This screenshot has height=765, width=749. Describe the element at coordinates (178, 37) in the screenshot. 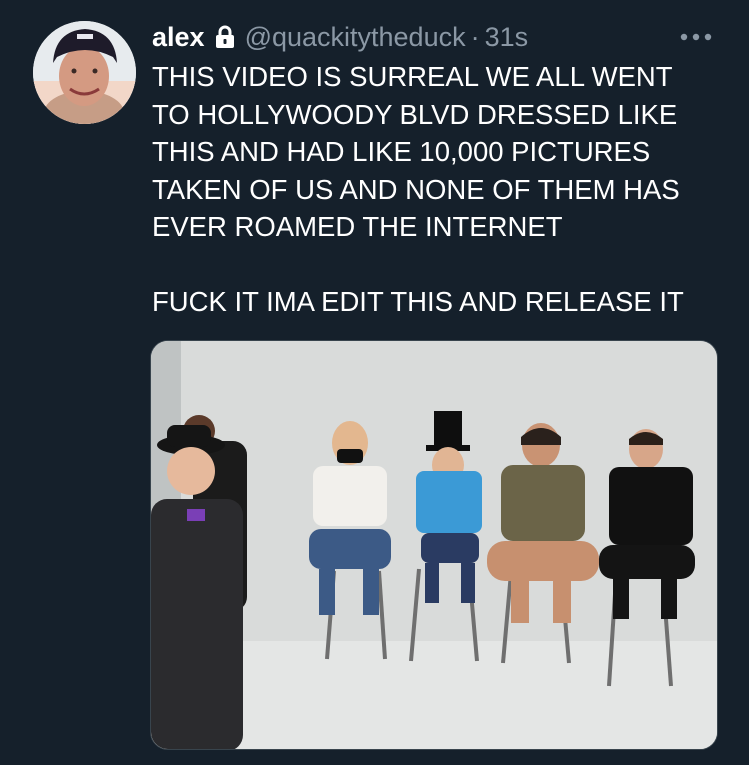

I see `display-name: alex` at that location.